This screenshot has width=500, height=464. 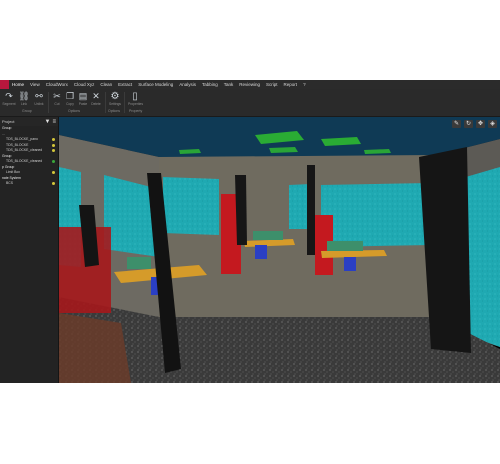 I want to click on paste-icon: ▤, so click(x=83, y=96).